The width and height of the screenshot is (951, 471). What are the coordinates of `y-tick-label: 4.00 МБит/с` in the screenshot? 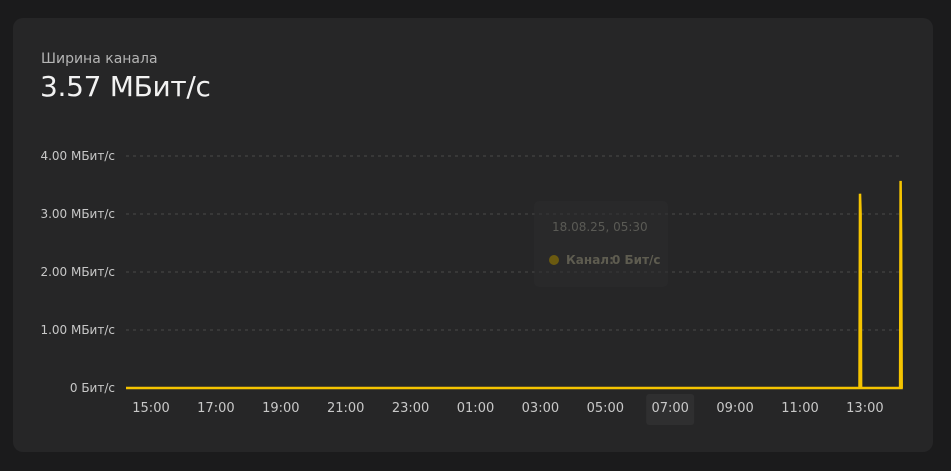 It's located at (77, 156).